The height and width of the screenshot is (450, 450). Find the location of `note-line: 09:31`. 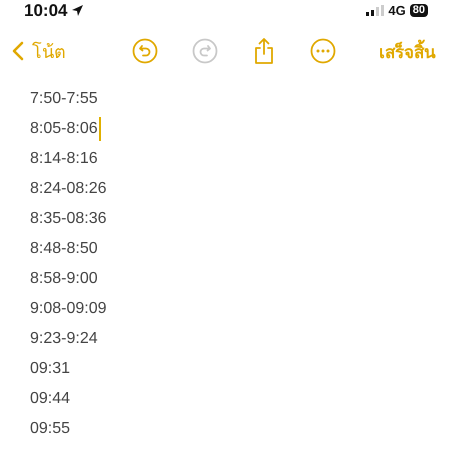

note-line: 09:31 is located at coordinates (50, 369).